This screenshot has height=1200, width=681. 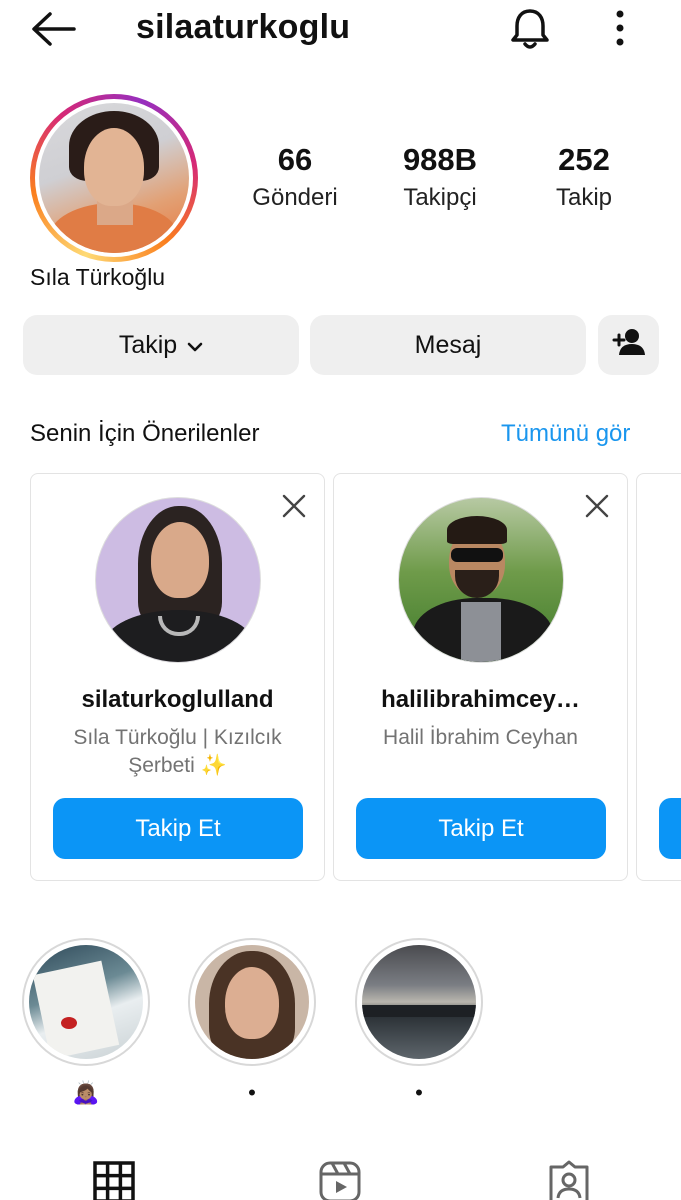 I want to click on top-bar: silaaturkoglu, so click(x=340, y=29).